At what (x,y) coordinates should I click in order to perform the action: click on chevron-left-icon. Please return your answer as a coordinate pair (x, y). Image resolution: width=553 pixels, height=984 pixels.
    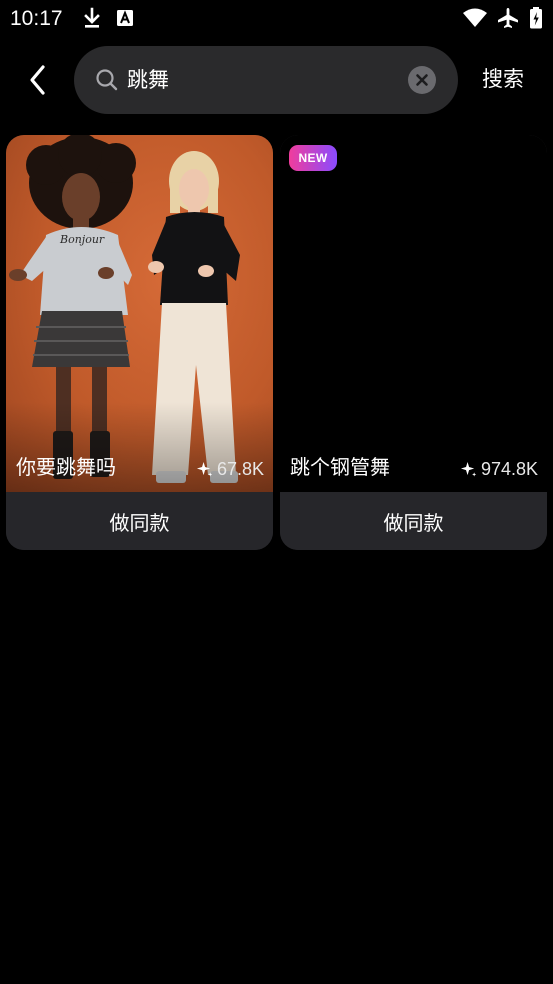
    Looking at the image, I should click on (37, 80).